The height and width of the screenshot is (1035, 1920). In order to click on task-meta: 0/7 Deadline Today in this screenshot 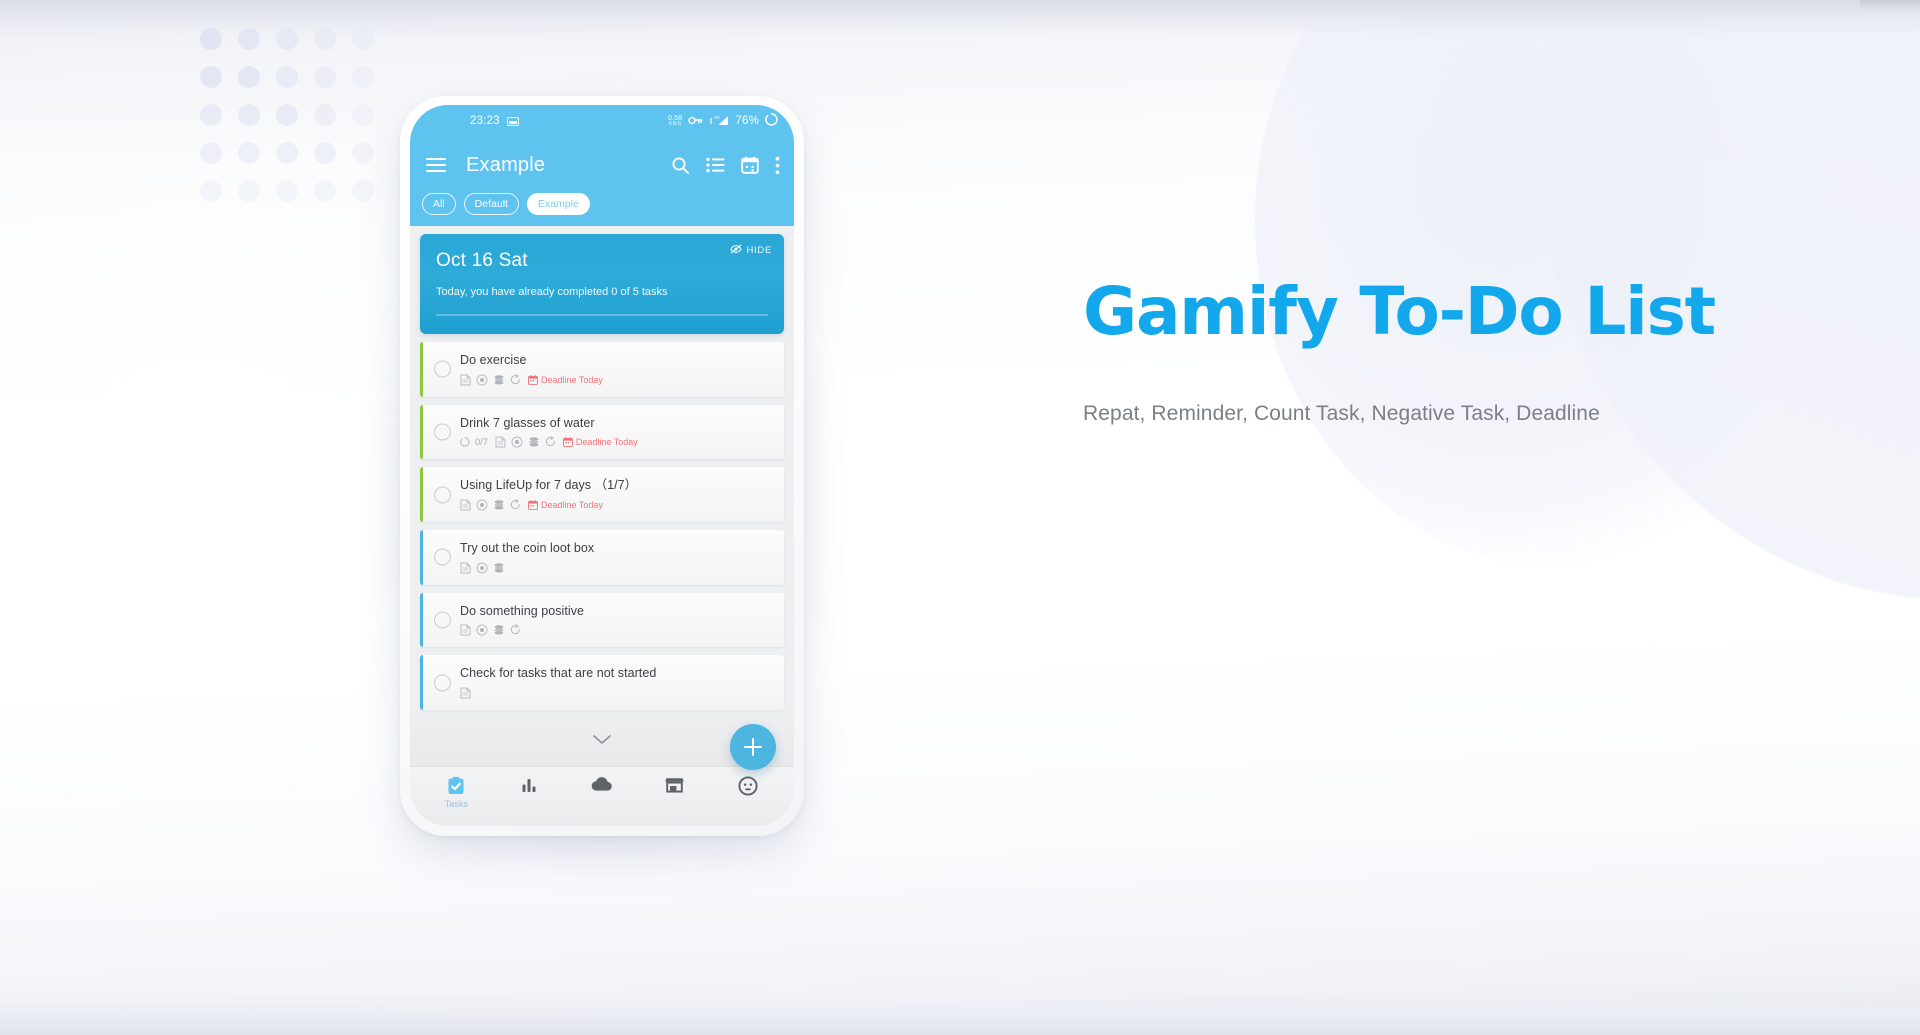, I will do `click(616, 442)`.